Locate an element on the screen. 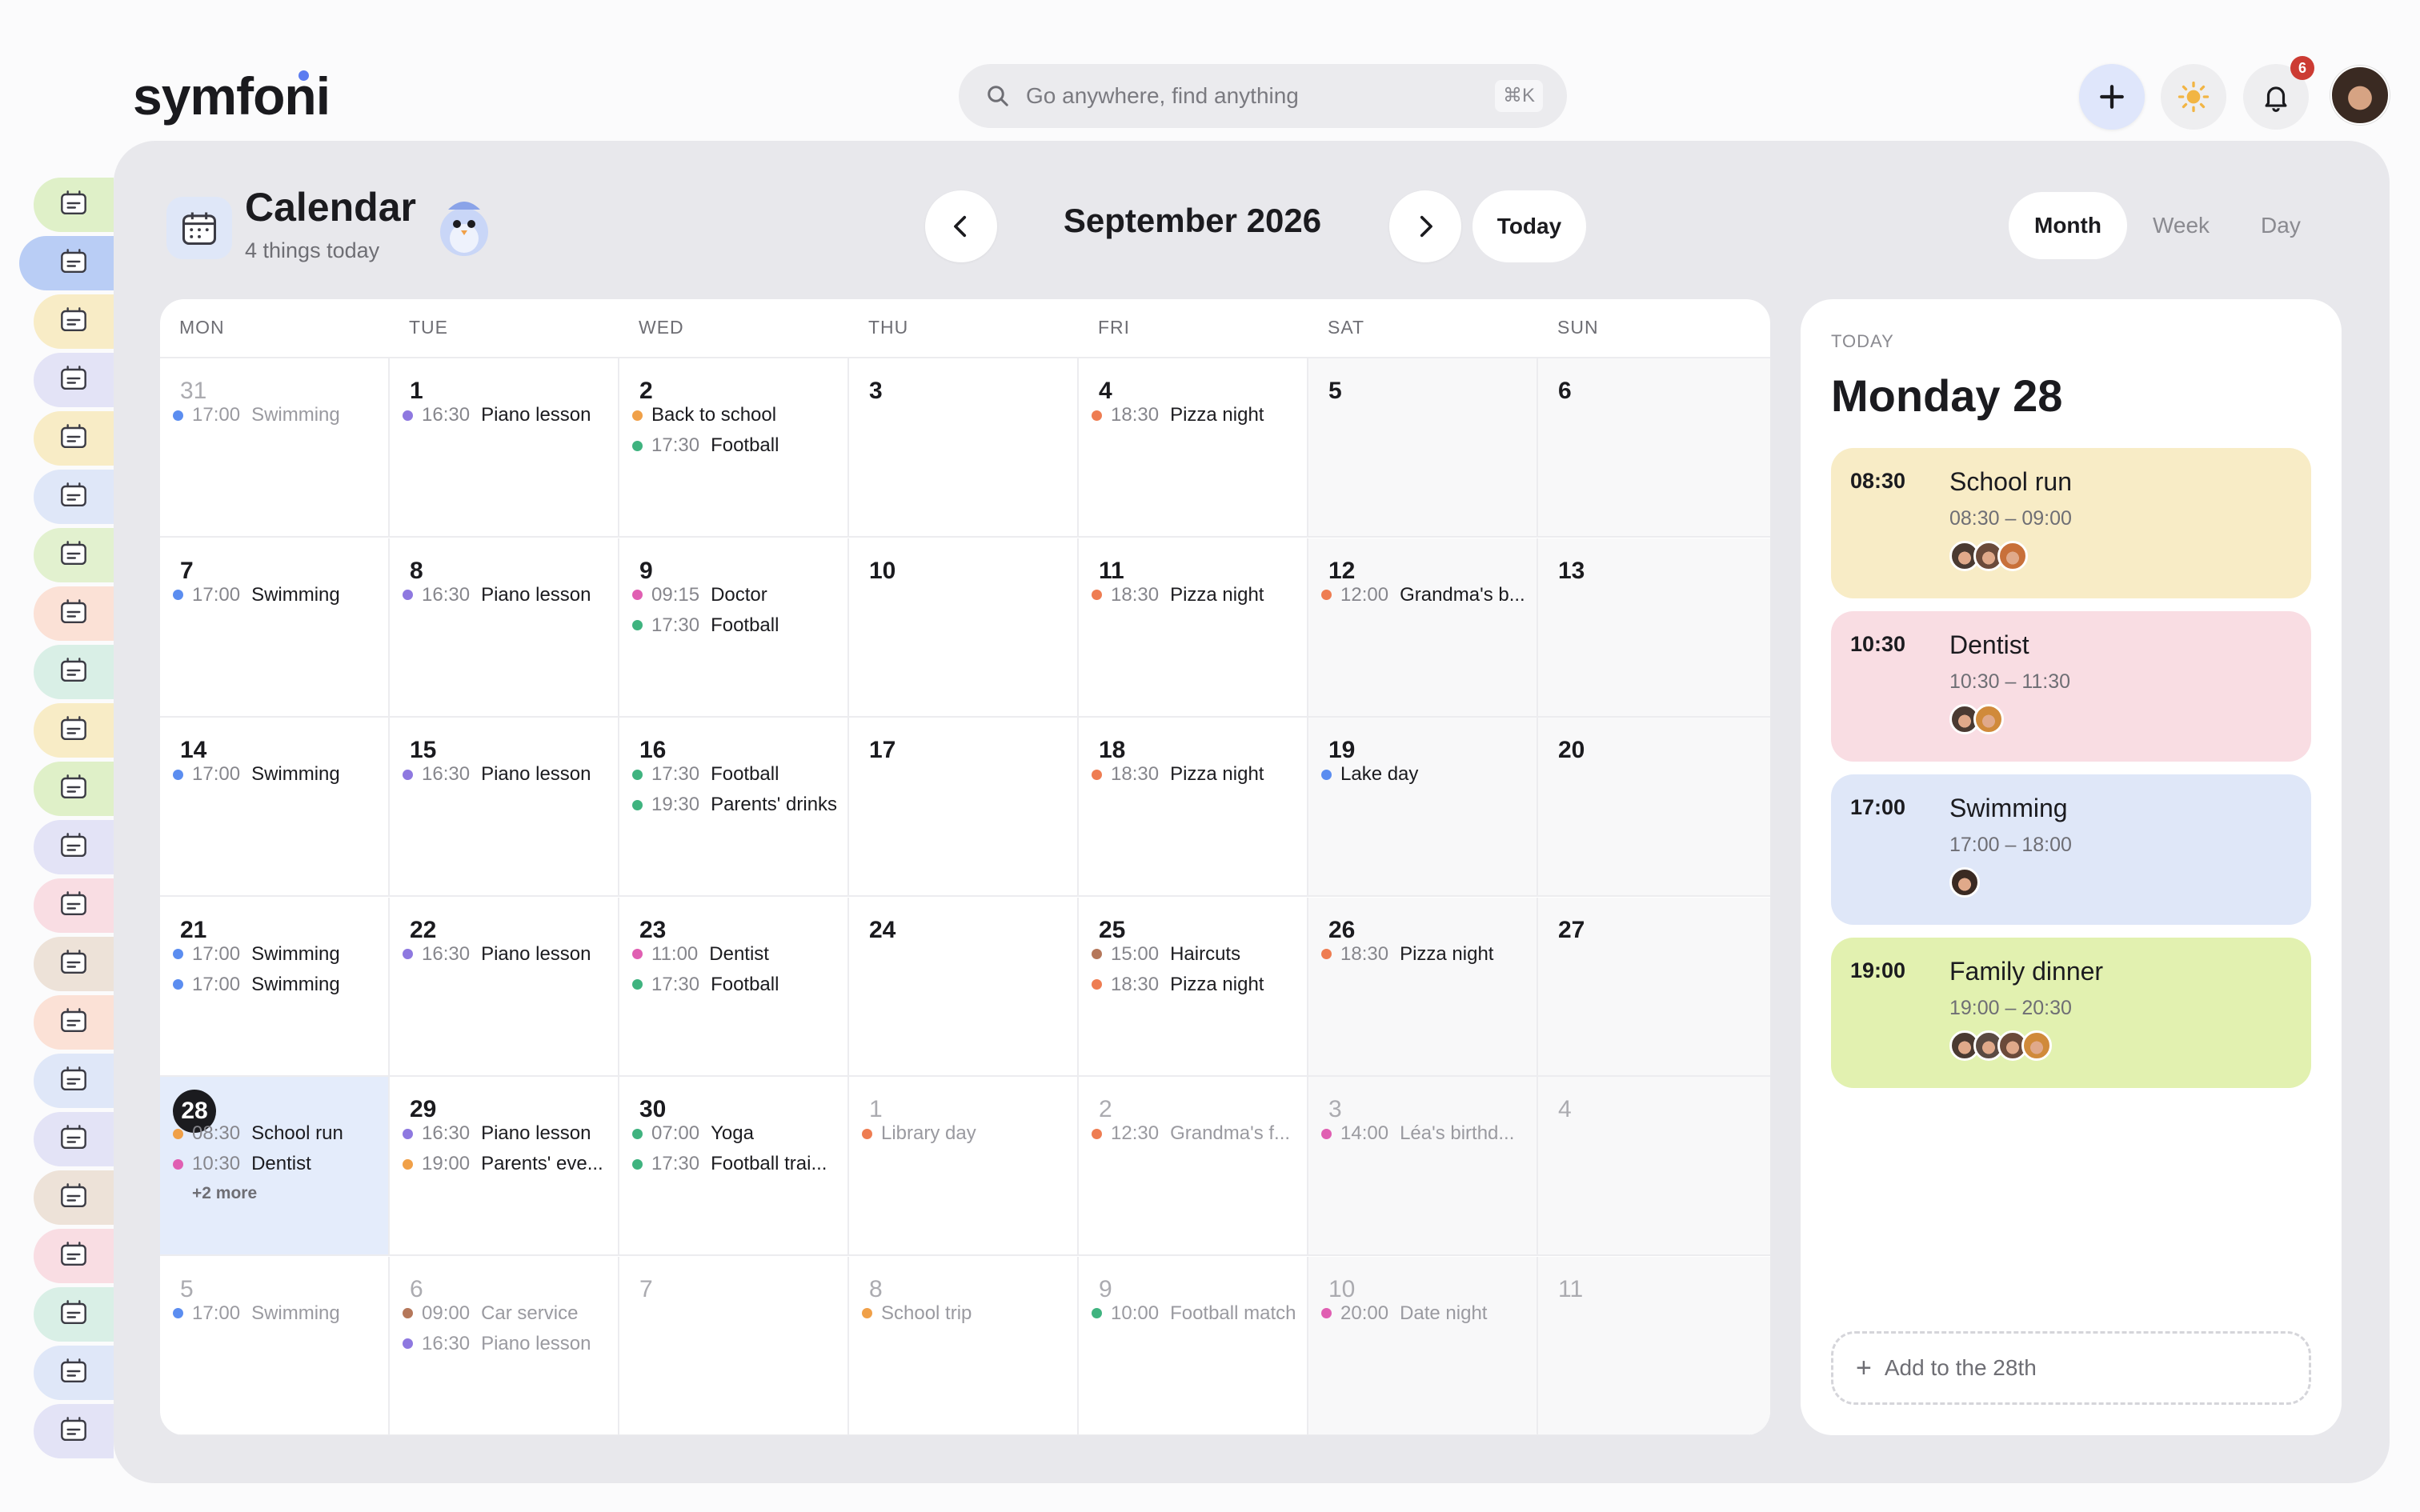 The width and height of the screenshot is (2420, 1512). day-cell: 13 is located at coordinates (1654, 628).